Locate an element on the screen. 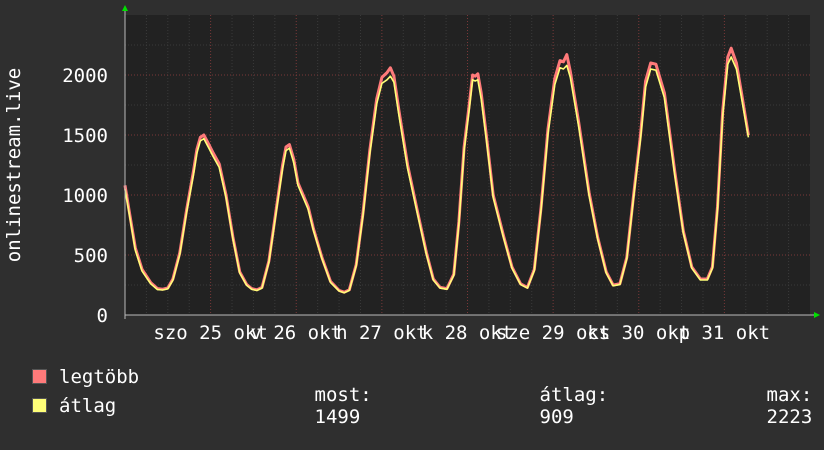  y-tick-label: 1500 is located at coordinates (85, 136).